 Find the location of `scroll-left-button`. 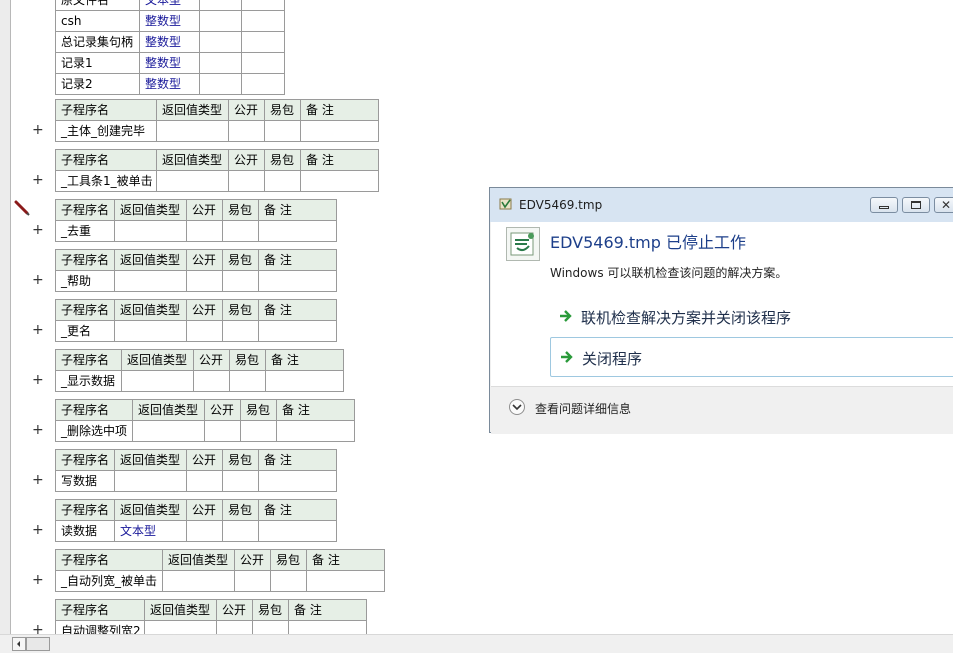

scroll-left-button is located at coordinates (19, 644).